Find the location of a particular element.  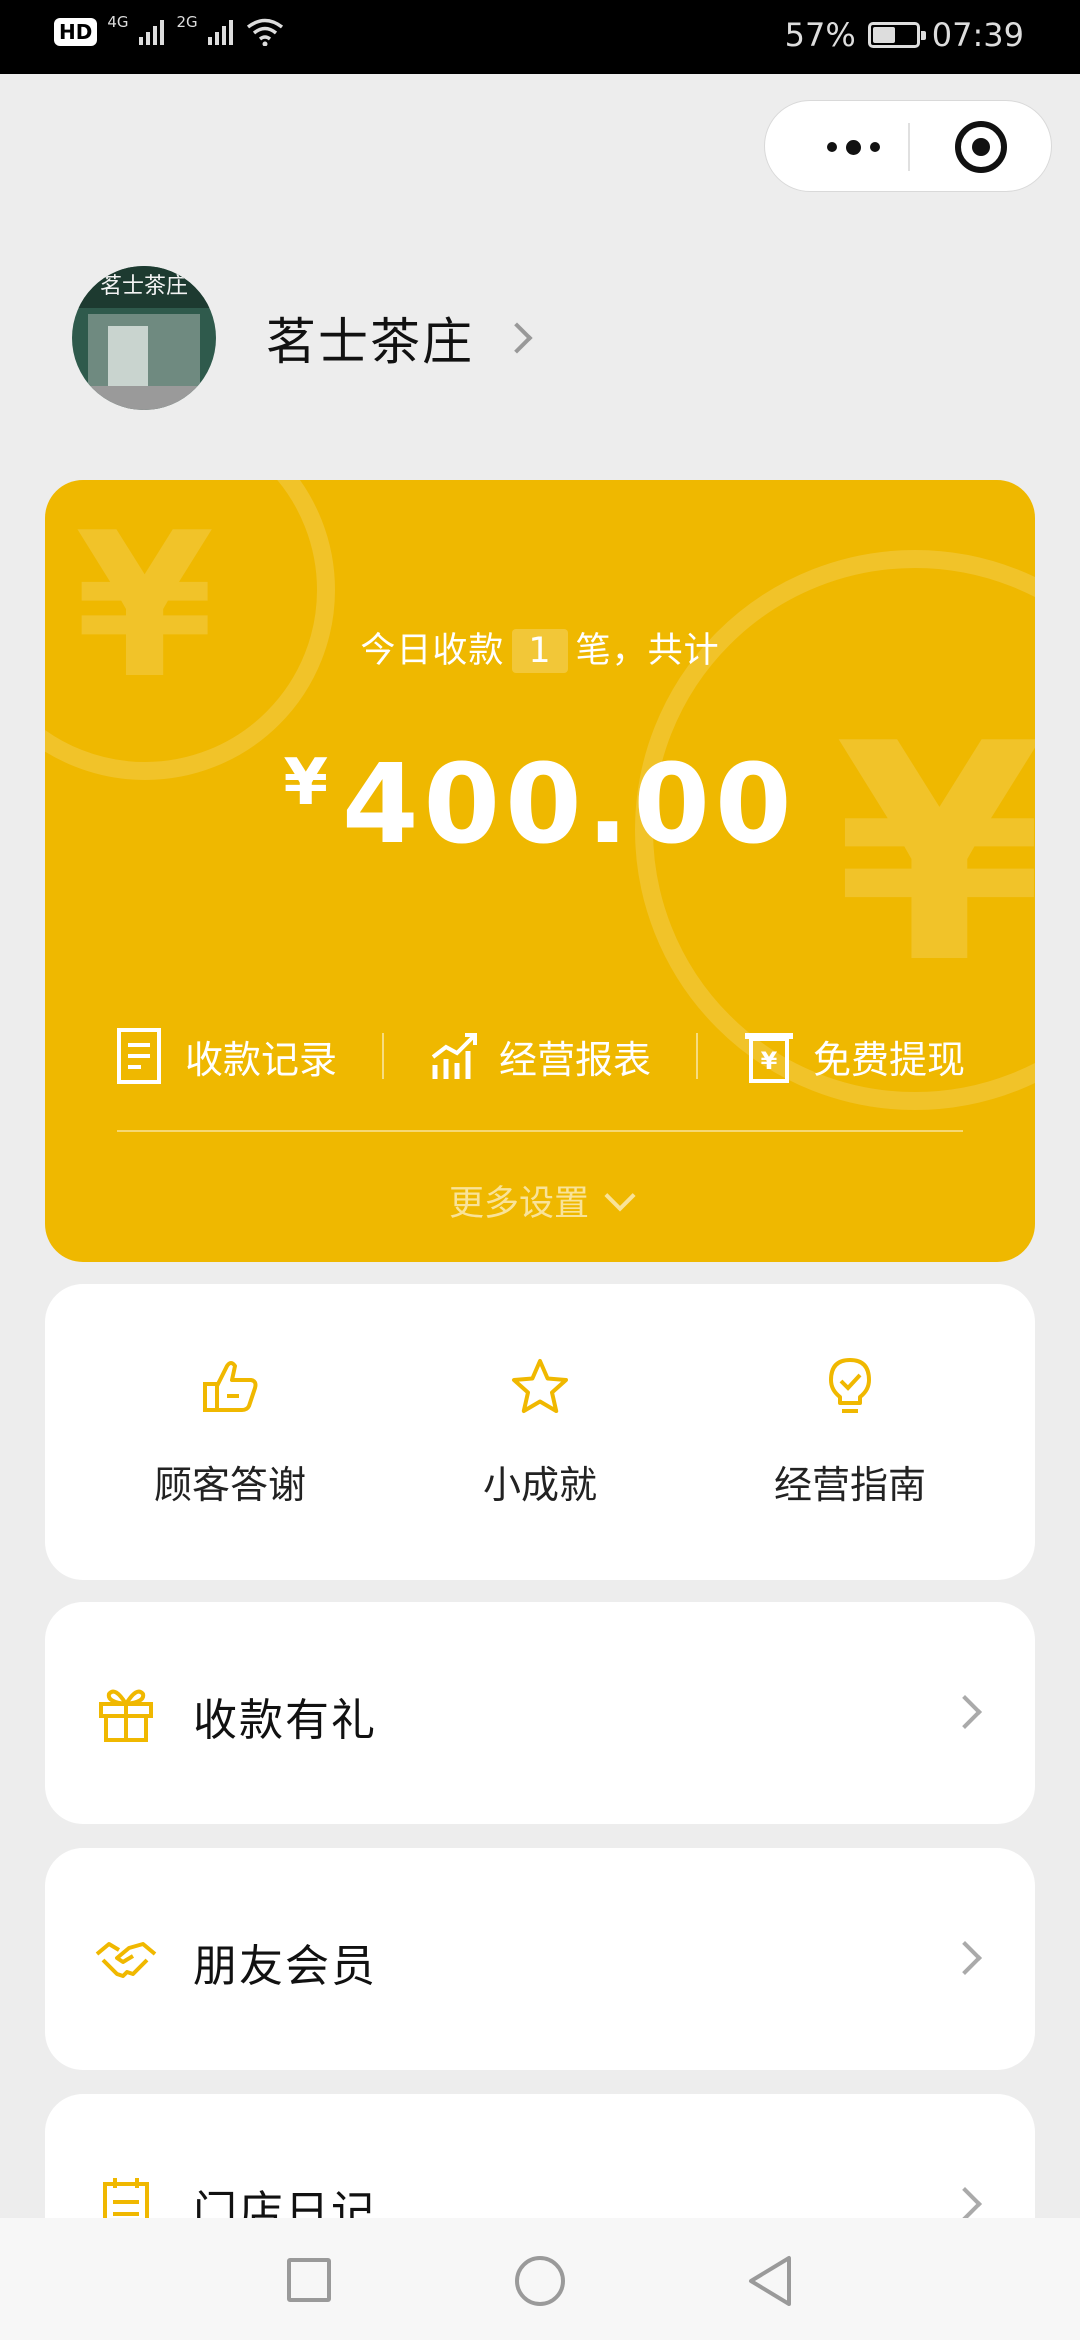

target-icon is located at coordinates (981, 147).